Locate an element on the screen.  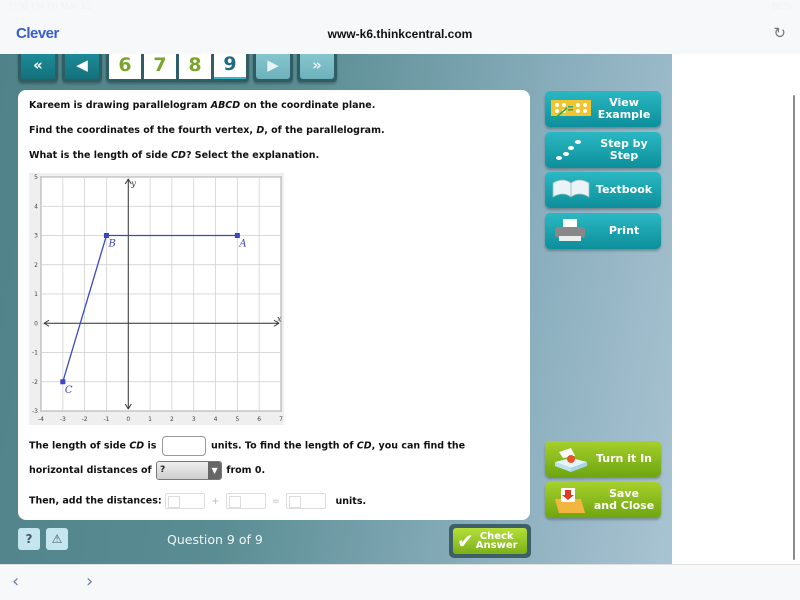
point-label-B: B is located at coordinates (111, 244).